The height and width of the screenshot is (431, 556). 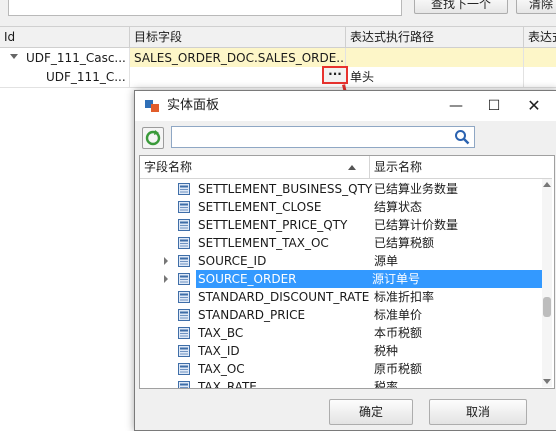 What do you see at coordinates (238, 37) in the screenshot?
I see `column-header-target-field: 目标字段` at bounding box center [238, 37].